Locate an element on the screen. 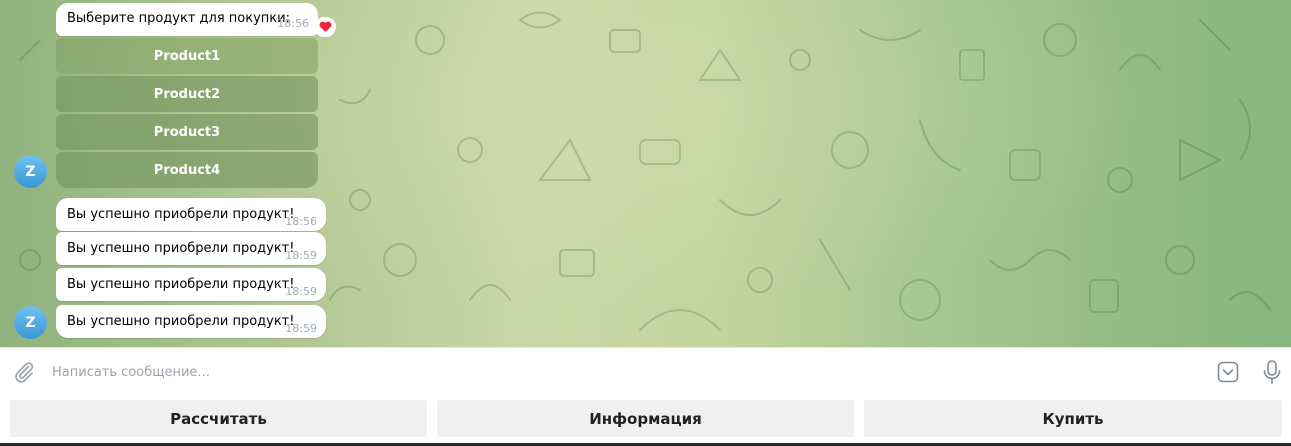 Image resolution: width=1291 pixels, height=446 pixels. message-composer is located at coordinates (645, 370).